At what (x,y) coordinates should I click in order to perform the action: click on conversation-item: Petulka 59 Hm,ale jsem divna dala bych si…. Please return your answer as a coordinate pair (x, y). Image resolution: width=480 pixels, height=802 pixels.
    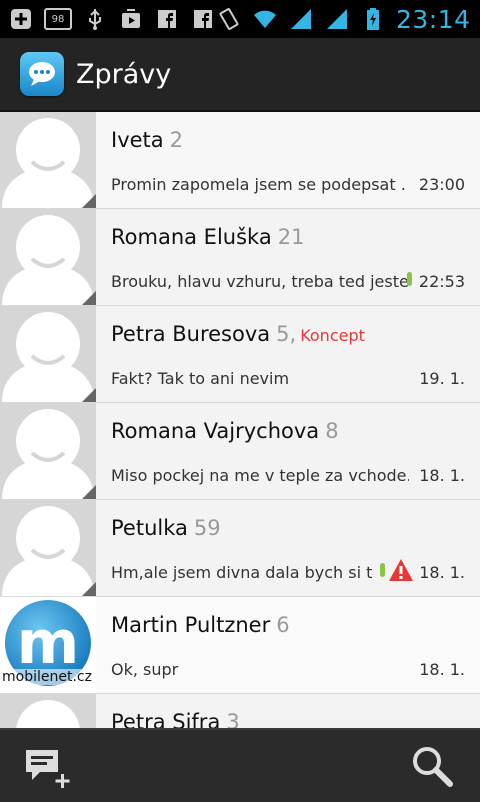
    Looking at the image, I should click on (240, 548).